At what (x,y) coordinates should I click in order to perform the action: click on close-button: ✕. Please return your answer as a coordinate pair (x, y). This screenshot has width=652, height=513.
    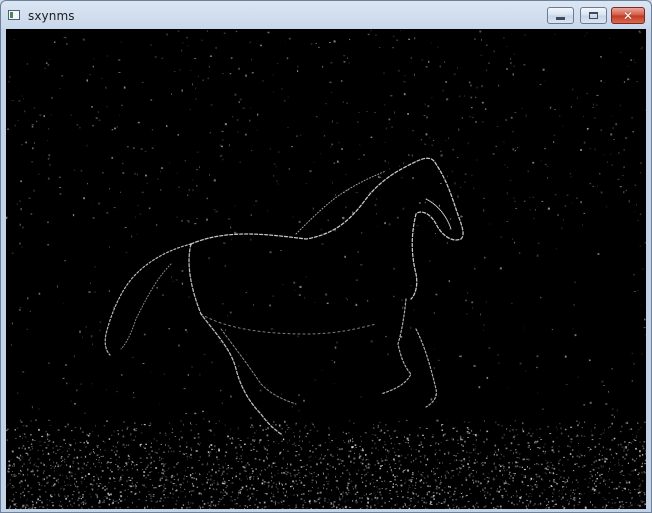
    Looking at the image, I should click on (628, 15).